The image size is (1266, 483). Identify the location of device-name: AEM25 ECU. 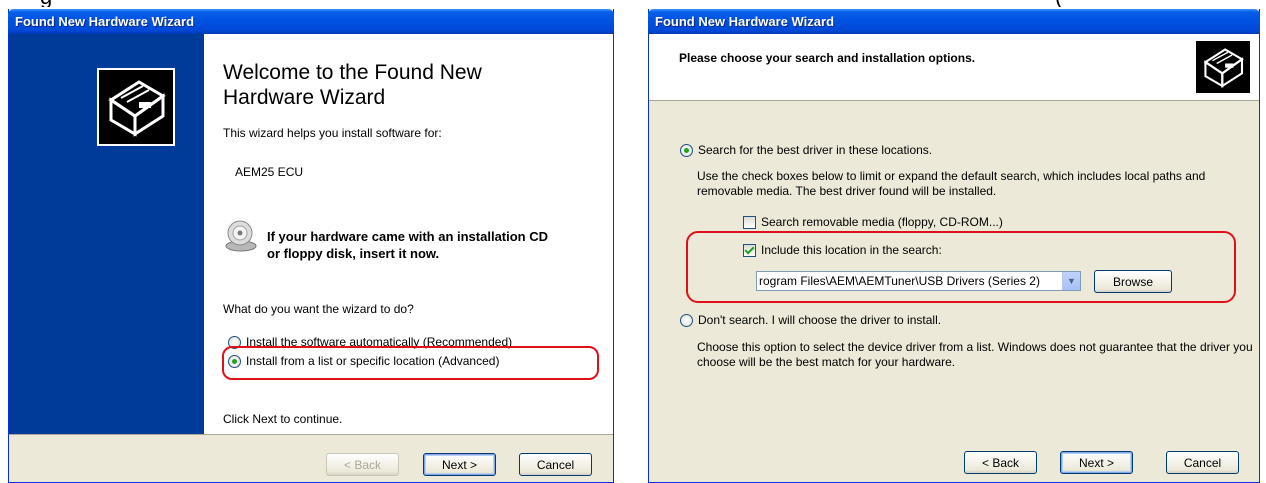
(269, 172).